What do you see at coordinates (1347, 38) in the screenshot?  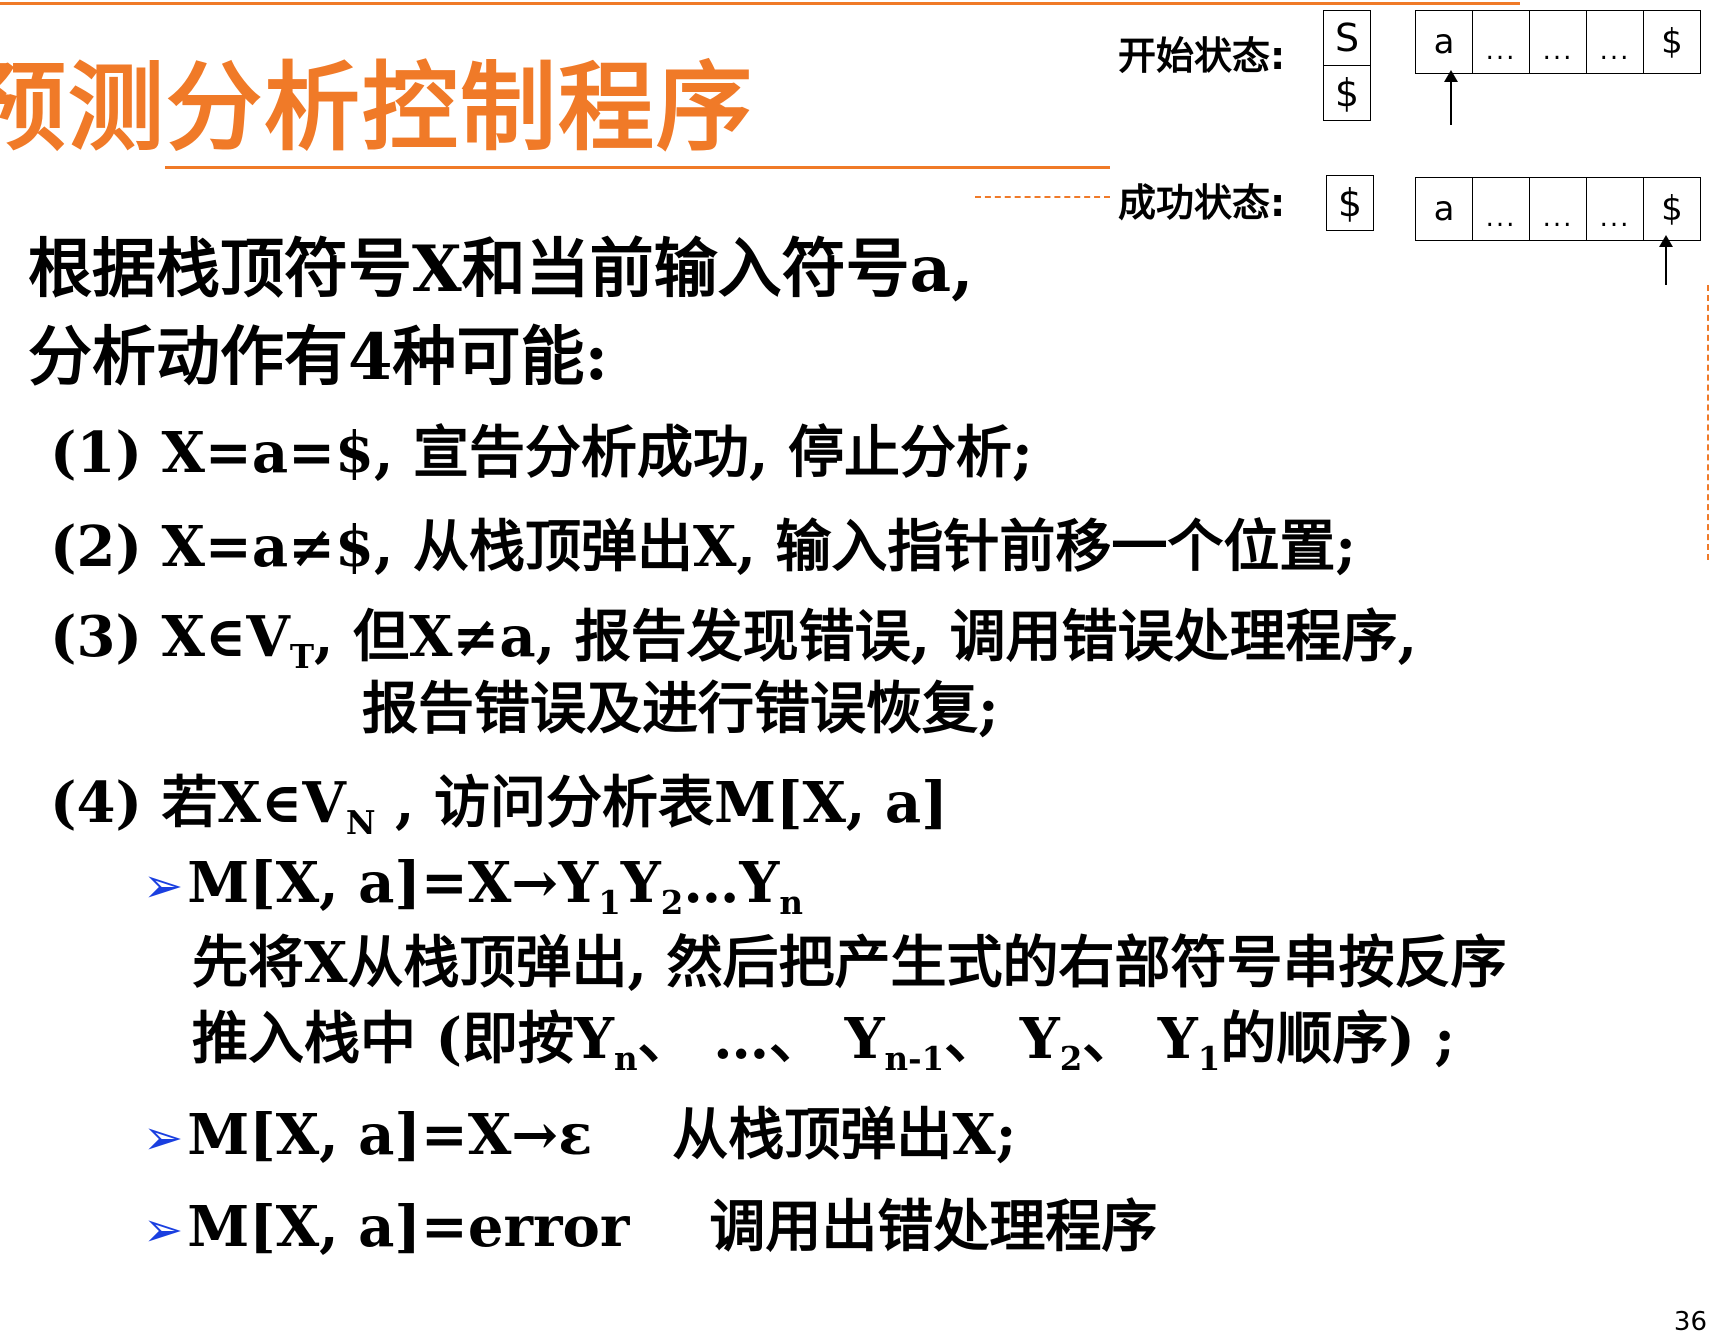 I see `stack-cell: S` at bounding box center [1347, 38].